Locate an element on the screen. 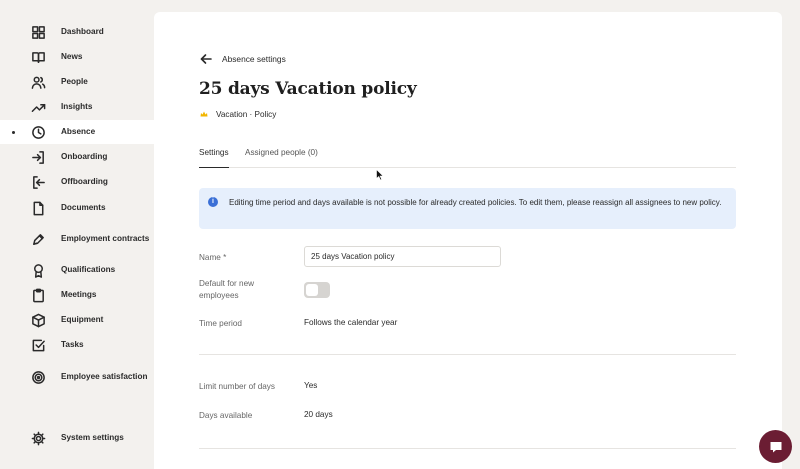  default-label: Default for new employees is located at coordinates (227, 289).